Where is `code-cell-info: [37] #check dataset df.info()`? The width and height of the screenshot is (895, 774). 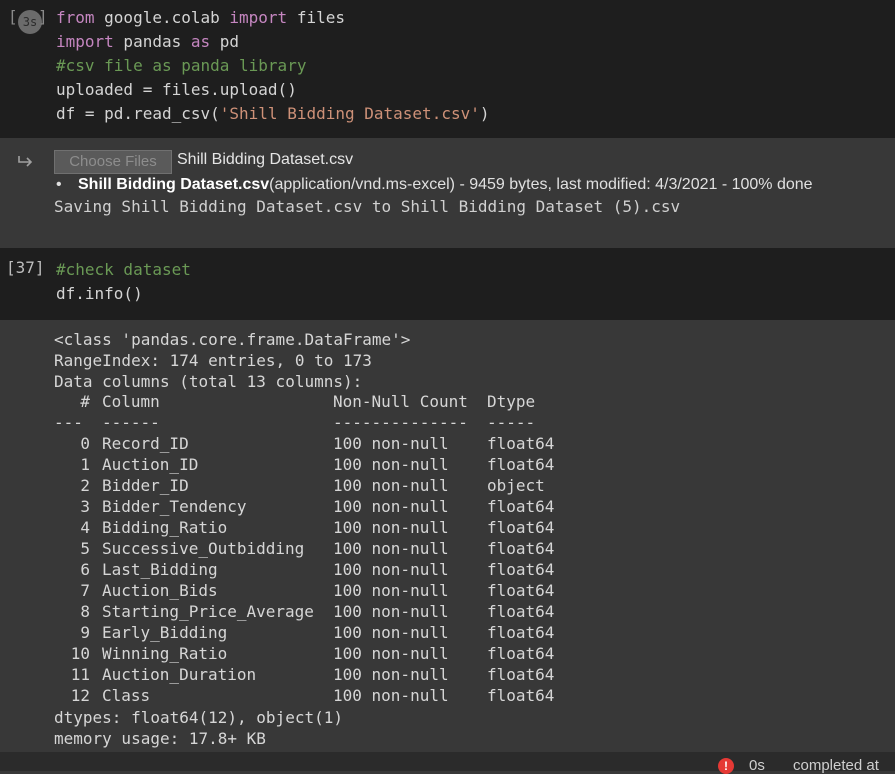 code-cell-info: [37] #check dataset df.info() is located at coordinates (447, 284).